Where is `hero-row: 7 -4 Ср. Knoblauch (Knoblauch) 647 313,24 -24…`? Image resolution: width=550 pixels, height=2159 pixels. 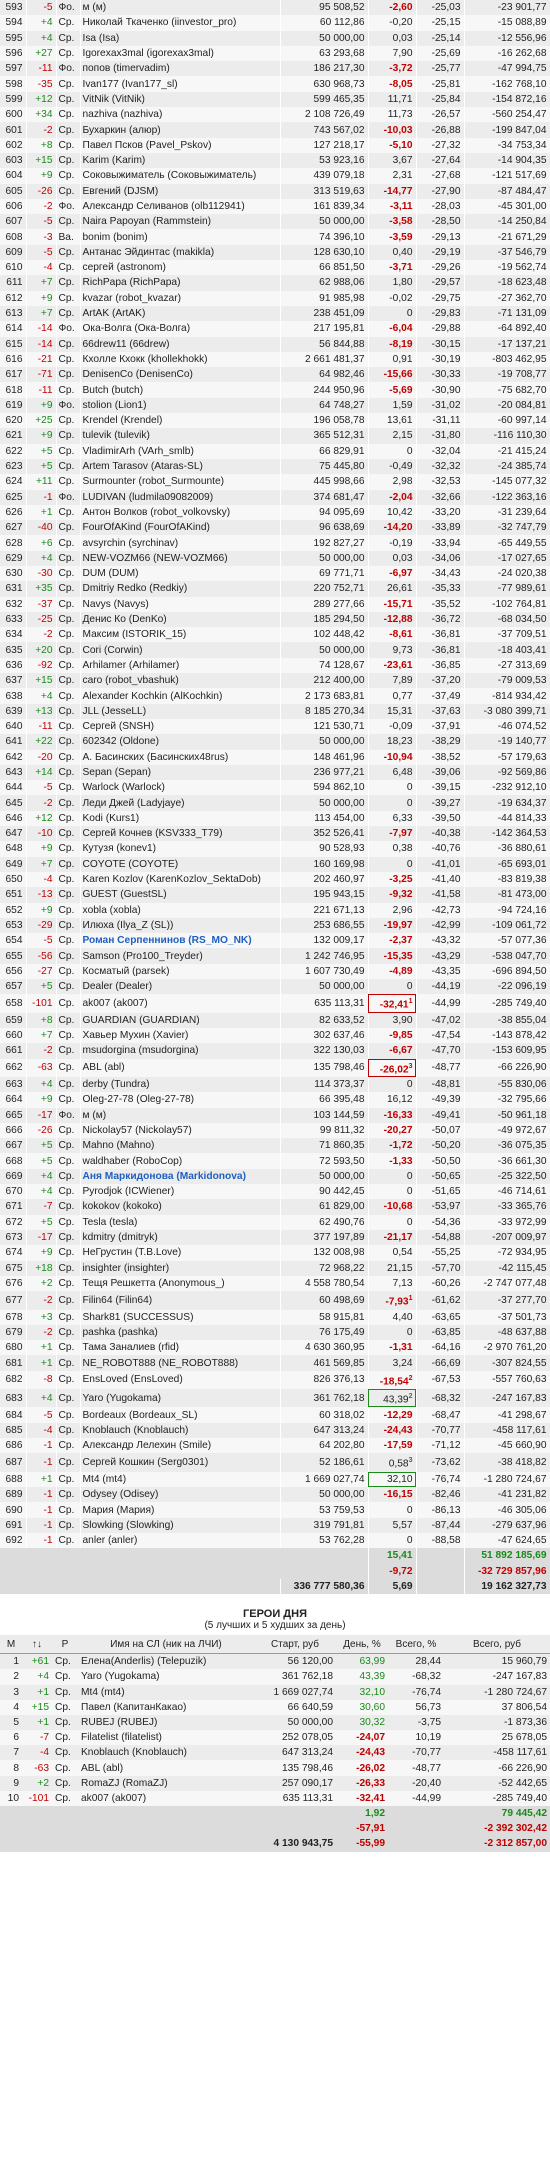
hero-row: 7 -4 Ср. Knoblauch (Knoblauch) 647 313,24 -24… is located at coordinates (275, 1753).